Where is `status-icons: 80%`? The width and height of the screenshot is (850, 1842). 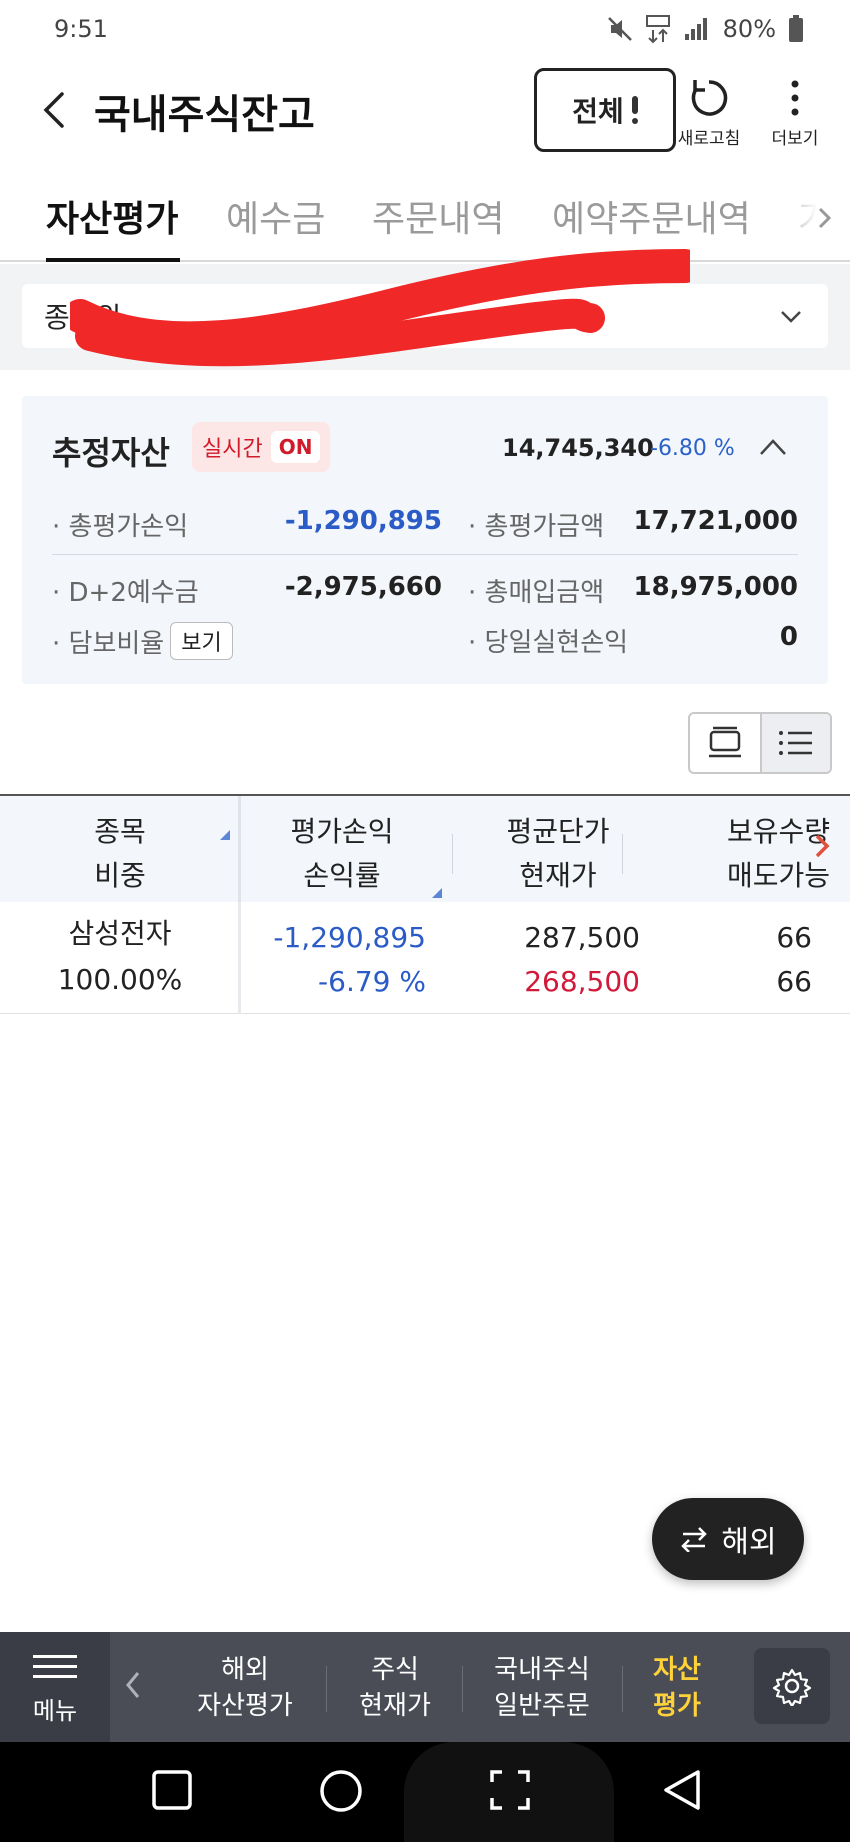 status-icons: 80% is located at coordinates (705, 29).